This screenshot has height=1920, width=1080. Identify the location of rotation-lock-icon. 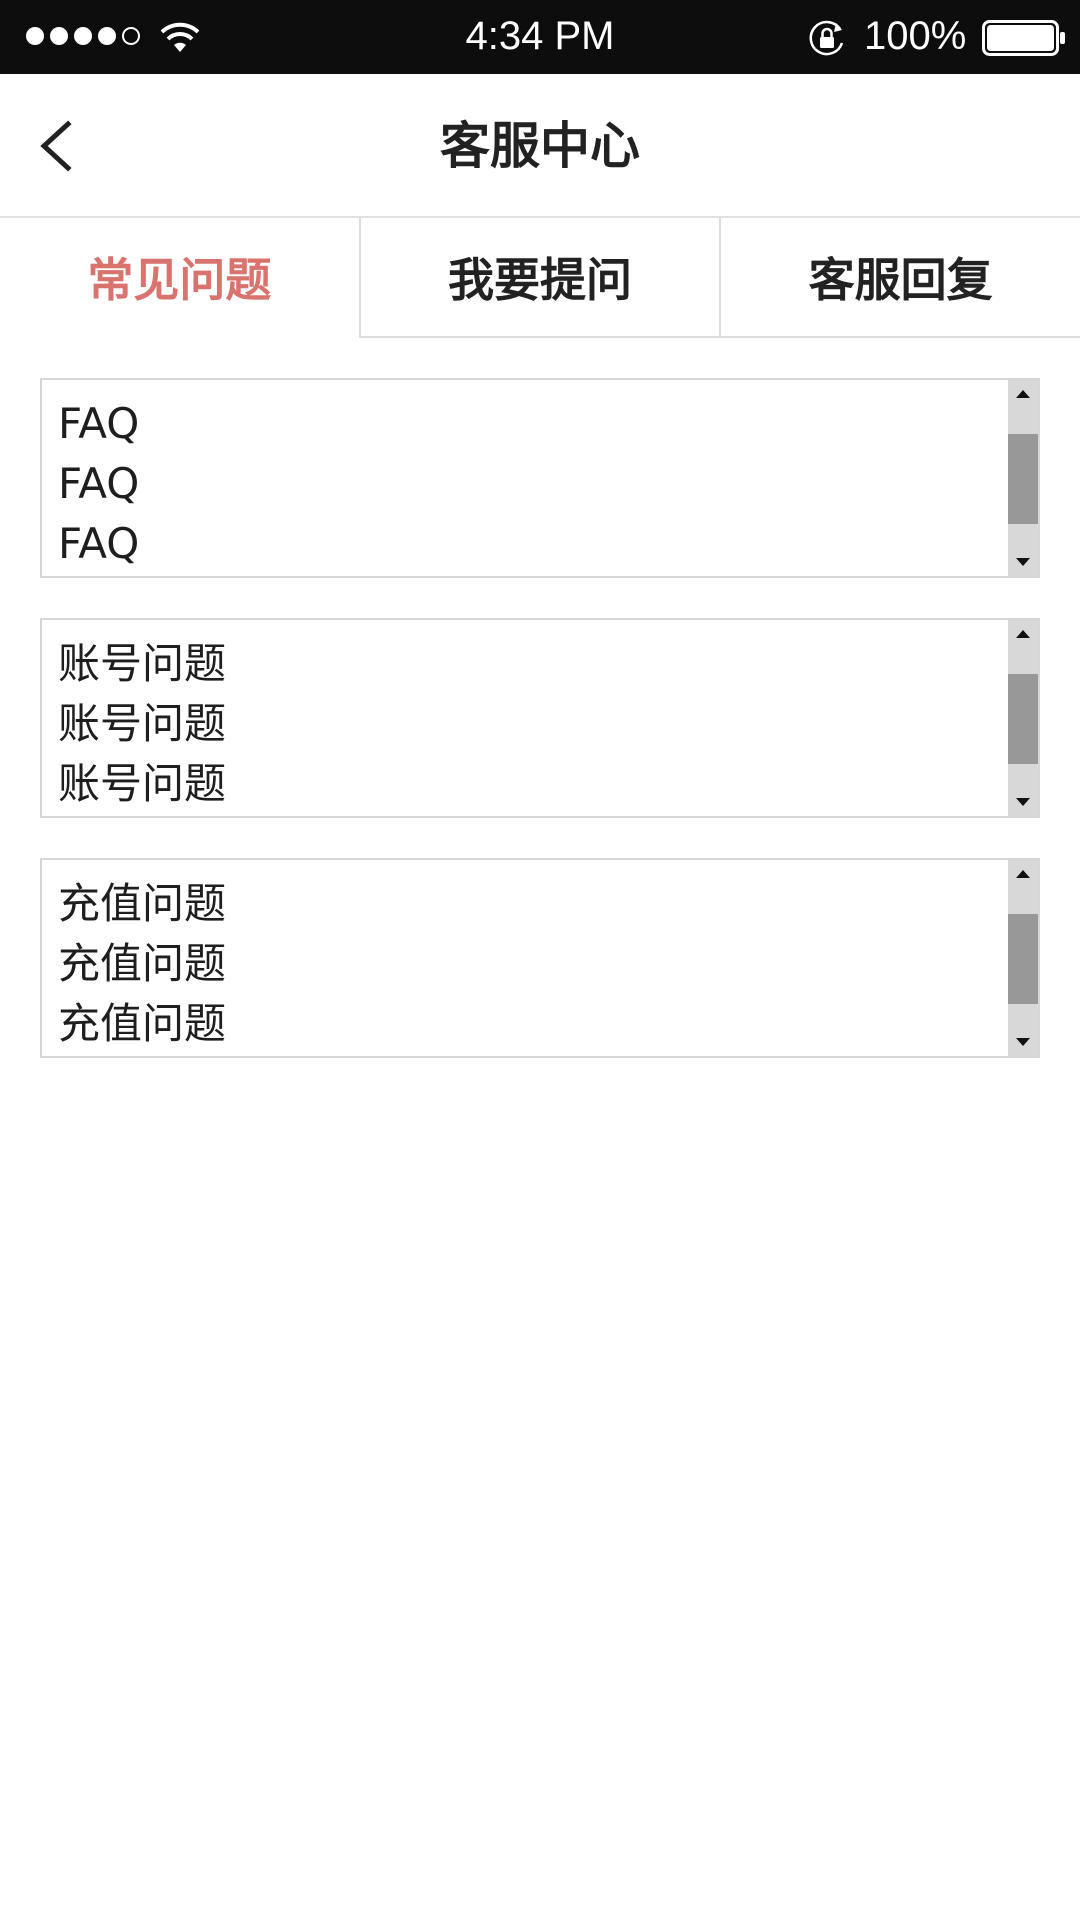
(826, 38).